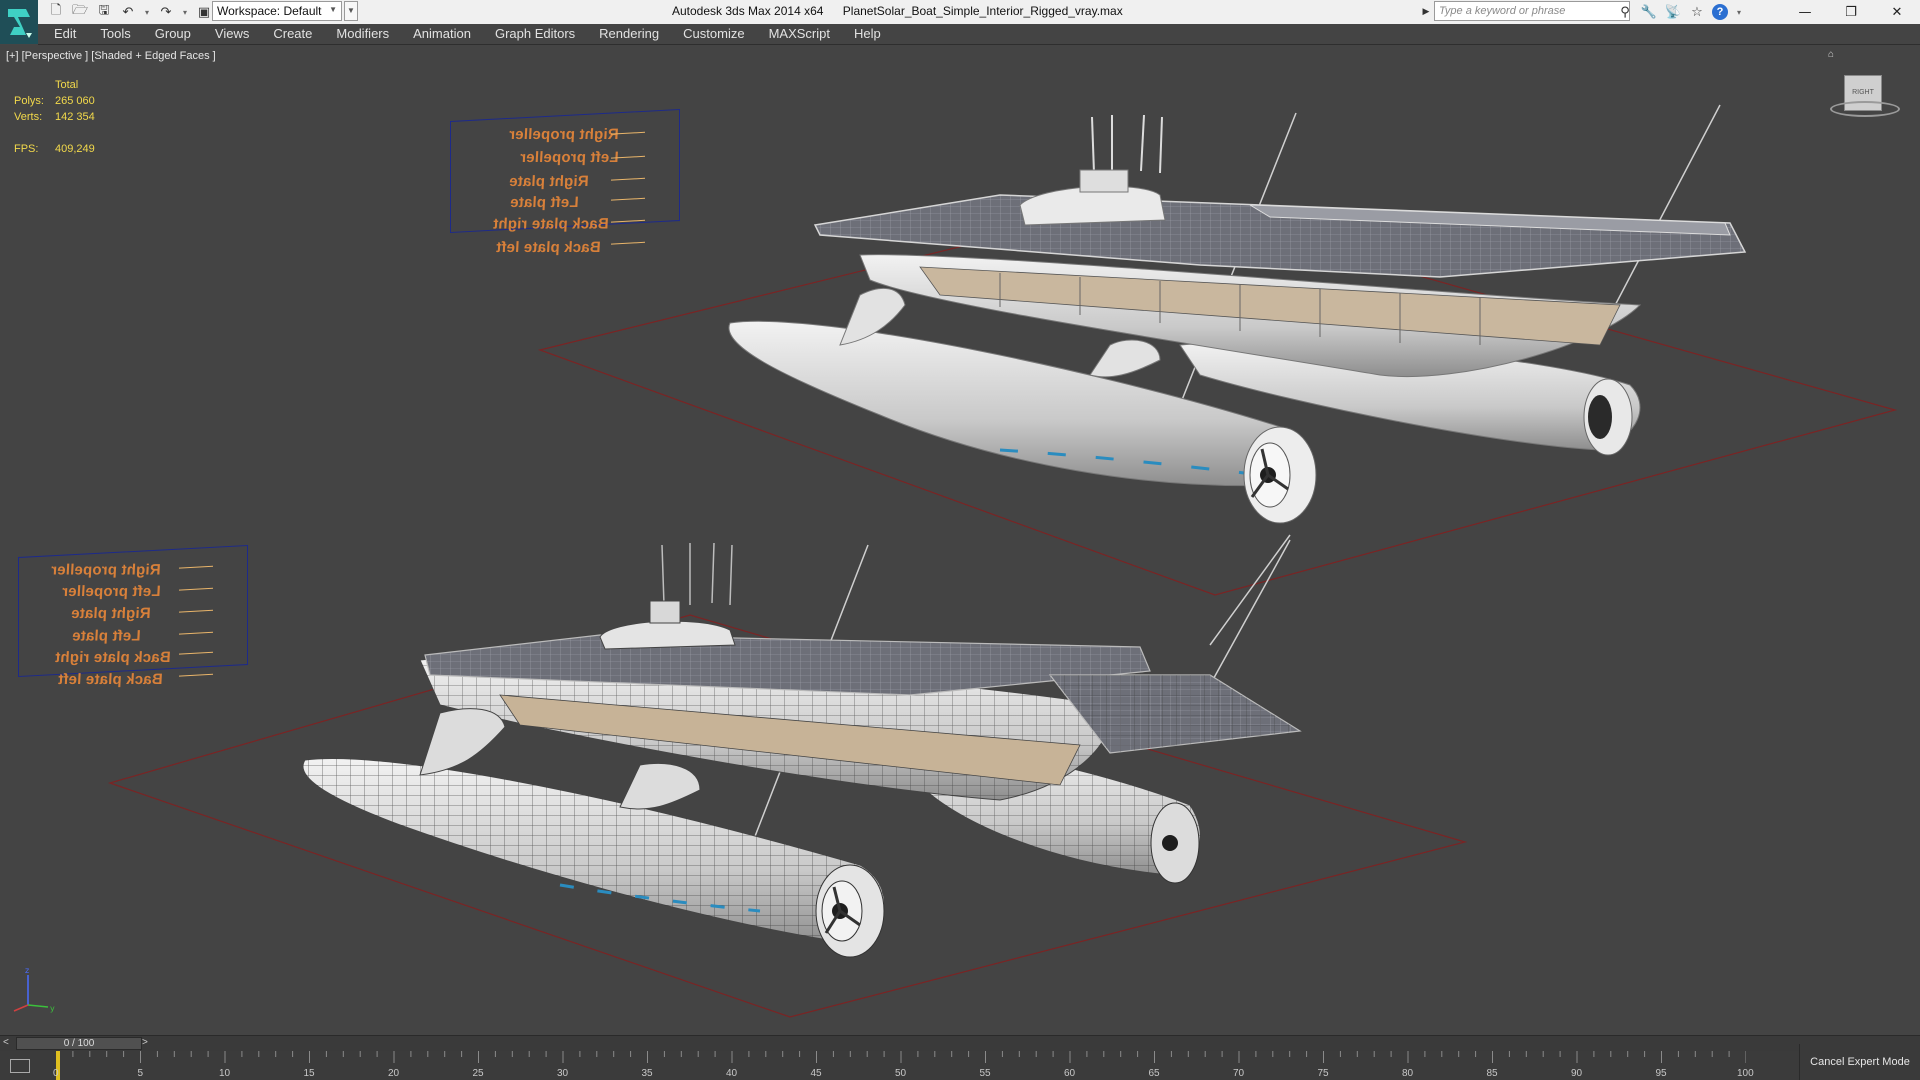  I want to click on timeline-tick-label: 0, so click(56, 1073).